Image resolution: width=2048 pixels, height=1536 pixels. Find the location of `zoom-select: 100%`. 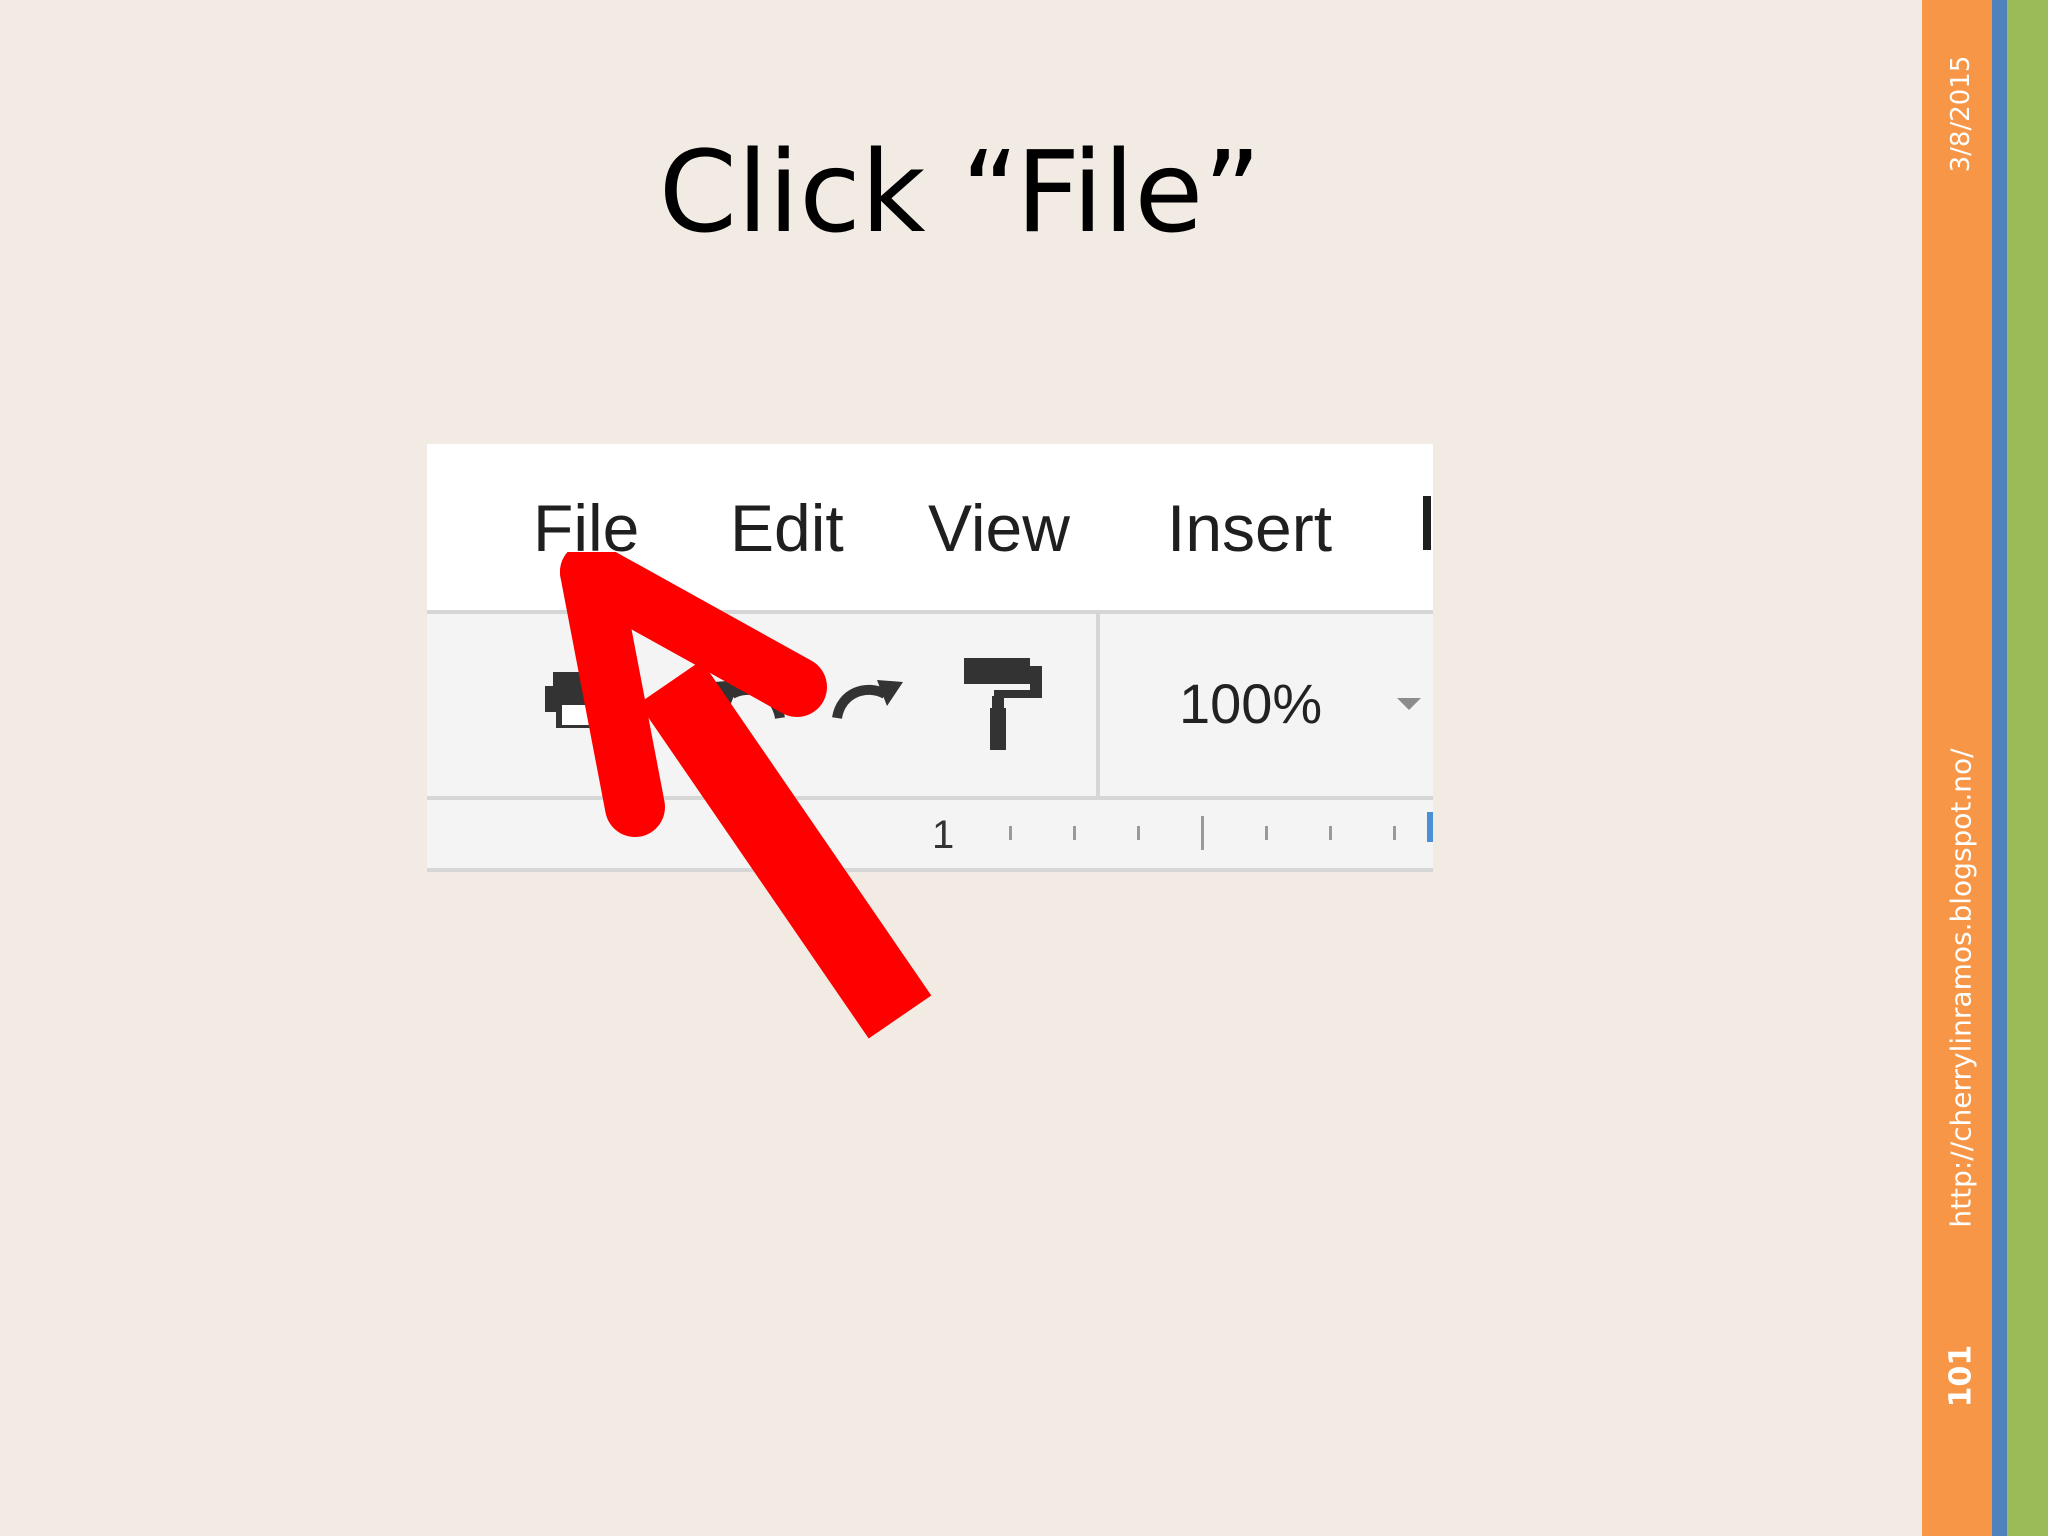

zoom-select: 100% is located at coordinates (1250, 704).